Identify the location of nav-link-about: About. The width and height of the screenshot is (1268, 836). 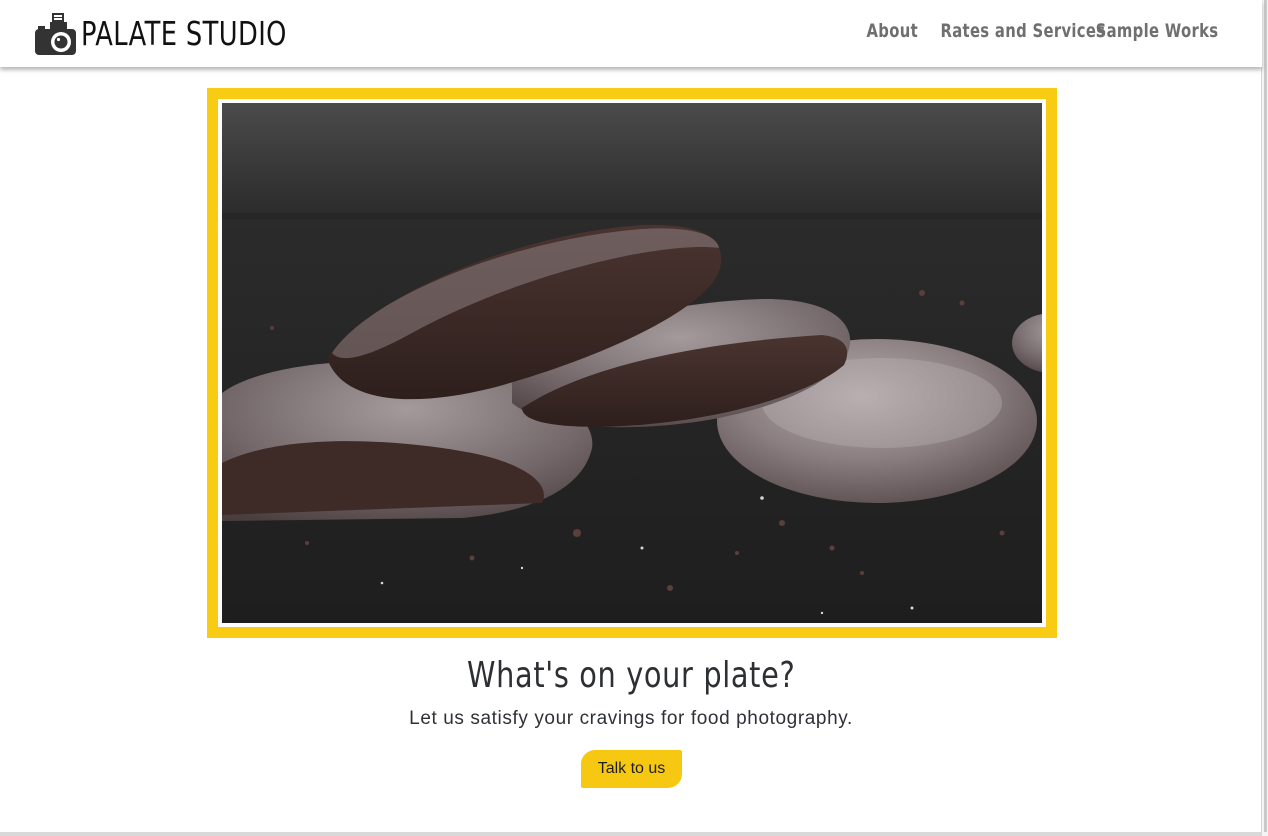
(892, 31).